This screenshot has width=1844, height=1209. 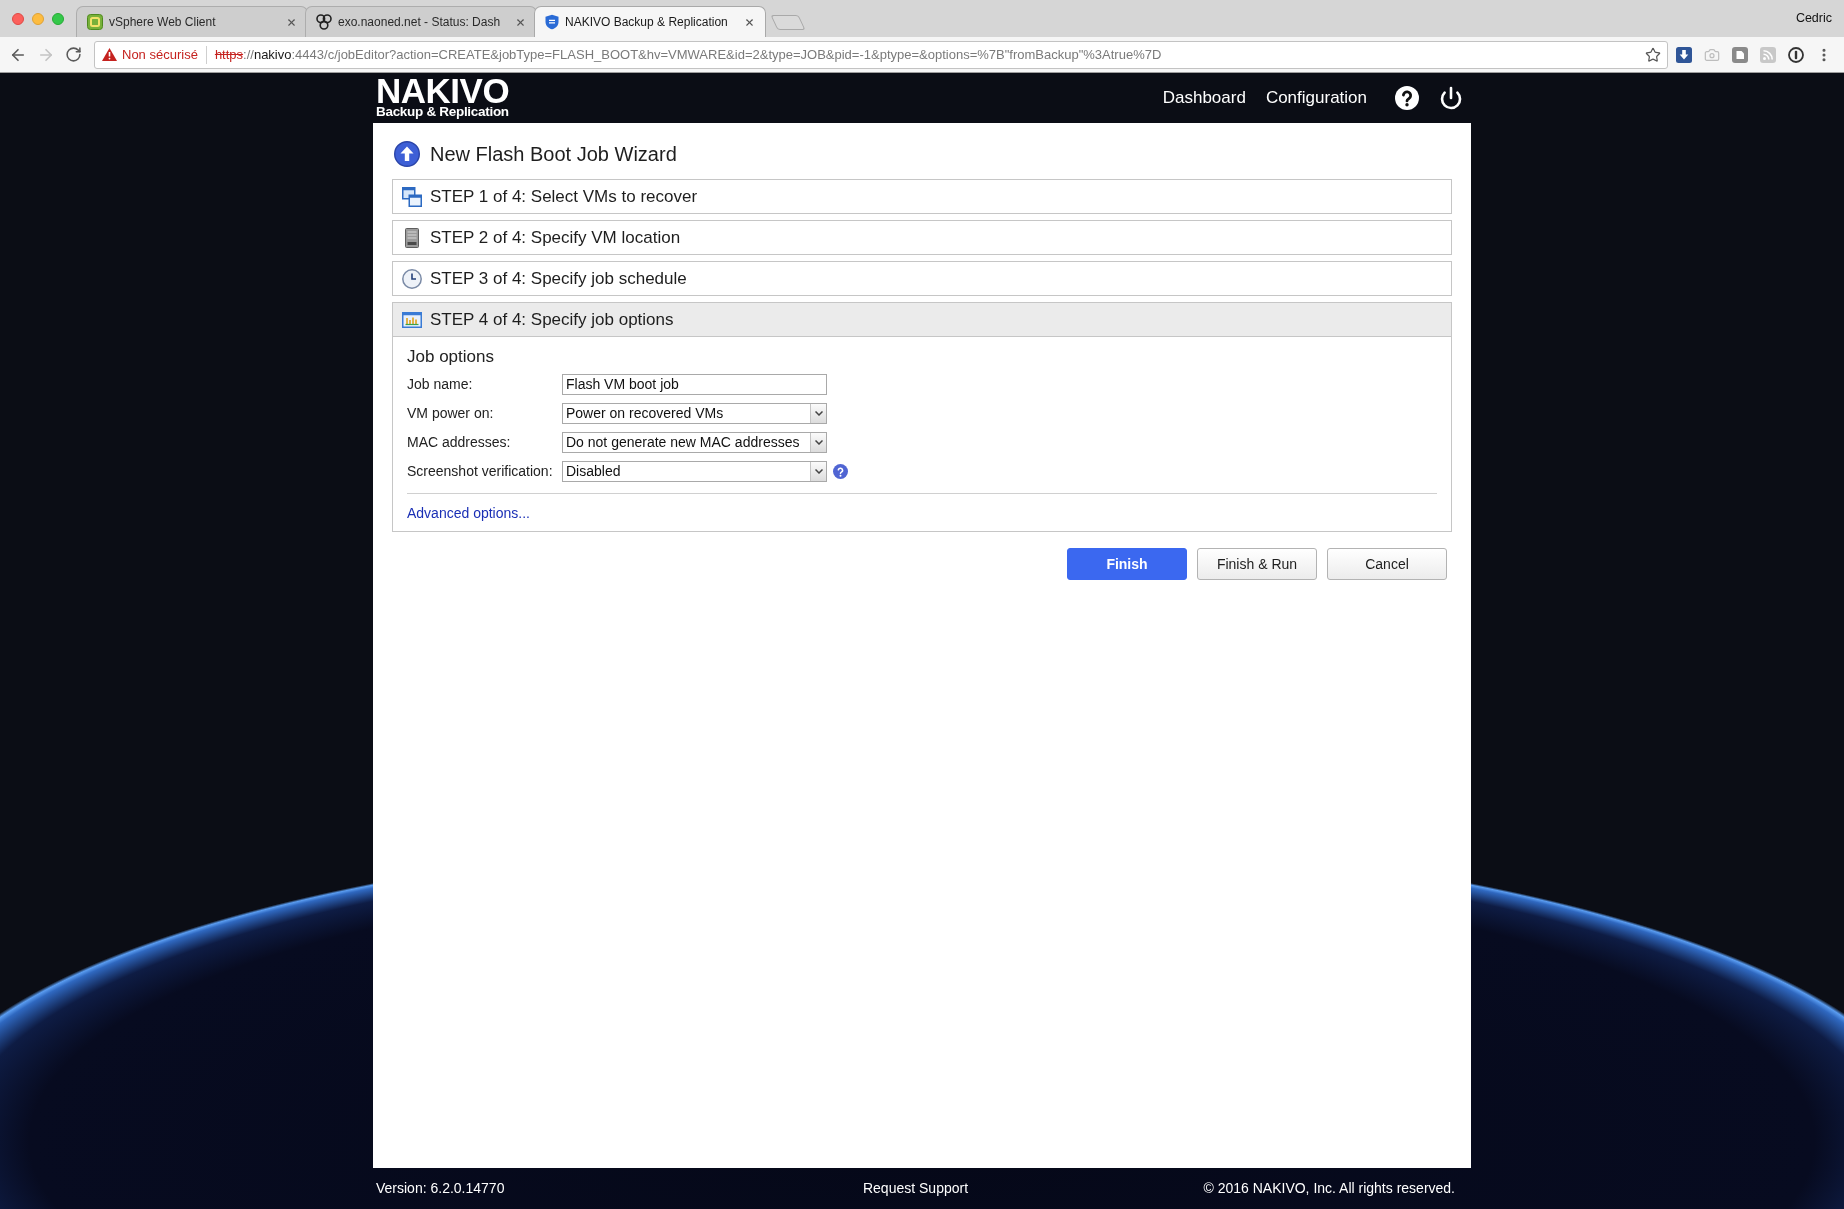 I want to click on bookmark-star-icon, so click(x=1653, y=54).